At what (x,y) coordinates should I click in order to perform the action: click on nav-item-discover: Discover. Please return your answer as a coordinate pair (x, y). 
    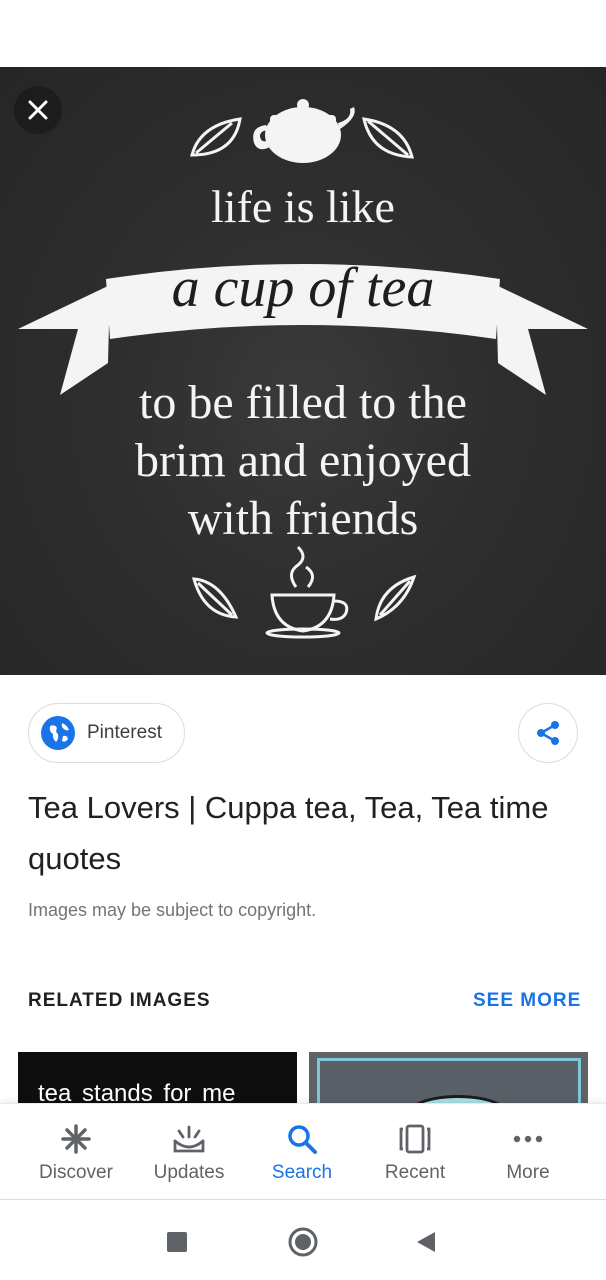
    Looking at the image, I should click on (76, 1152).